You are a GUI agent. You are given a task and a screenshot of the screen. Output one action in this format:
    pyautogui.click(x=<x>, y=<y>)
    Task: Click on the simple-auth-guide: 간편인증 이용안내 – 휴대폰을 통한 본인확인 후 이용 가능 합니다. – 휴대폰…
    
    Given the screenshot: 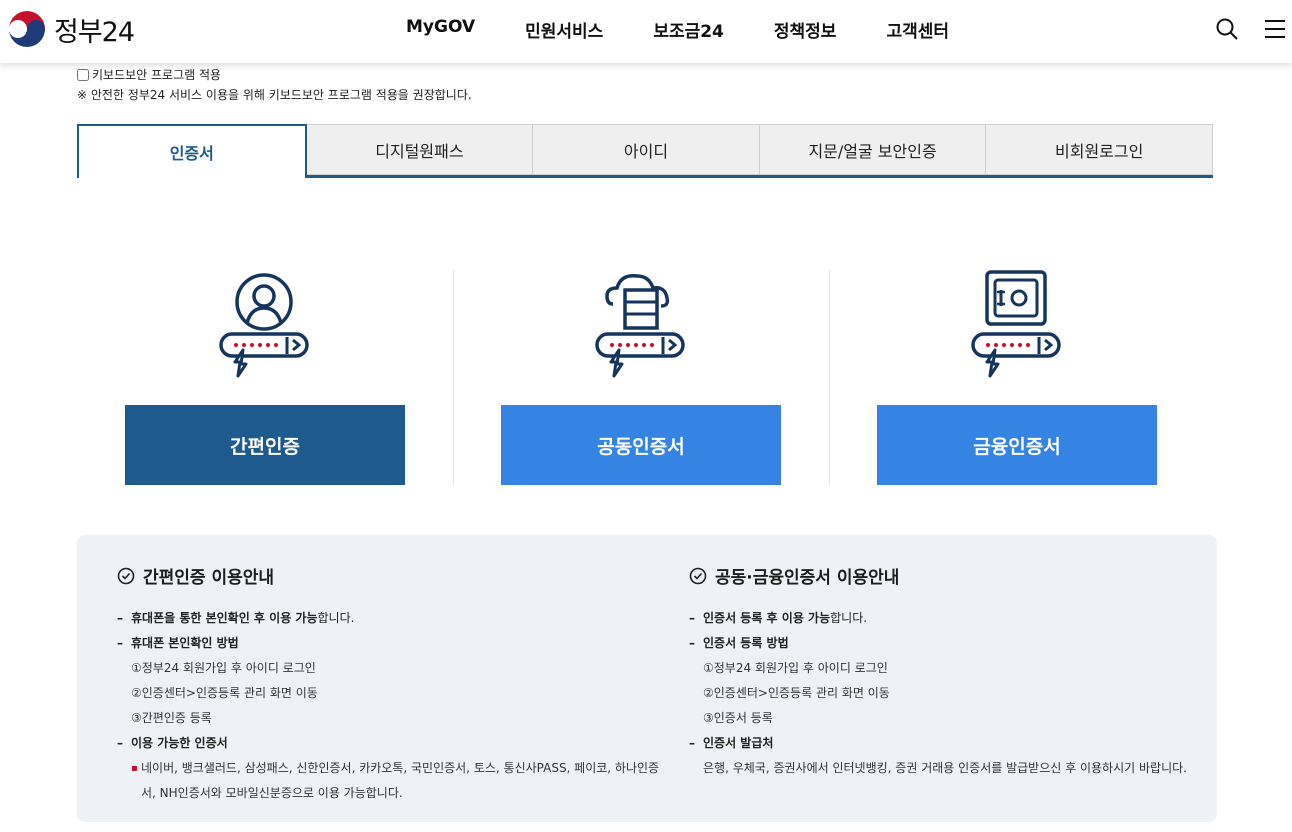 What is the action you would take?
    pyautogui.click(x=389, y=684)
    